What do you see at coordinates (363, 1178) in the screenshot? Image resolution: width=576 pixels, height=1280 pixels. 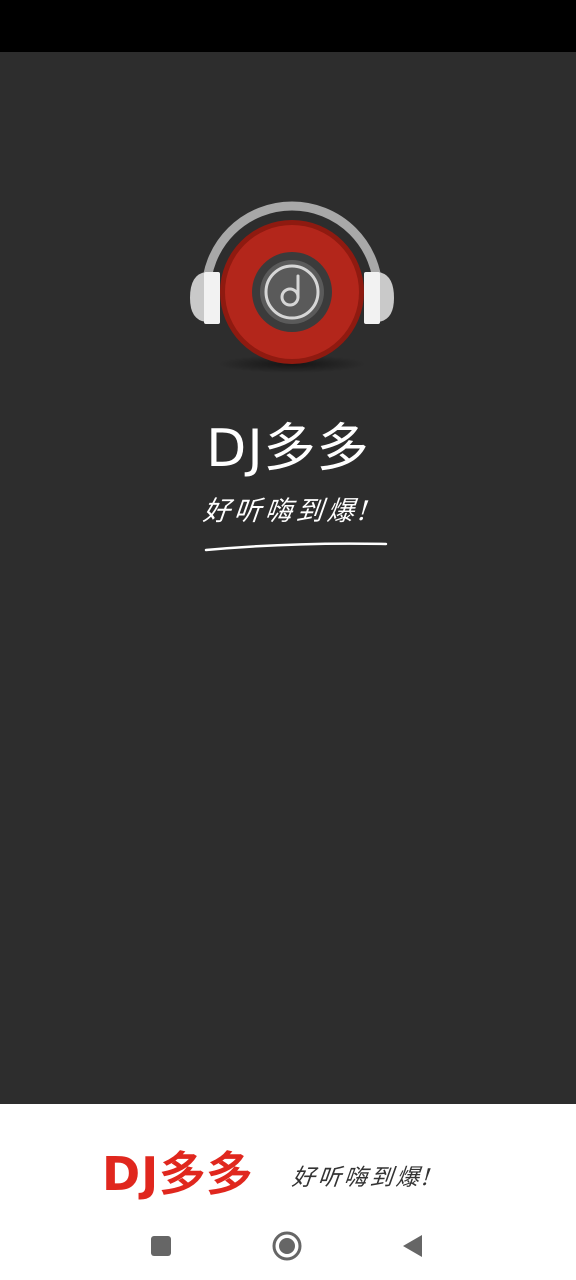 I see `brand-slogan: 好听嗨到爆!` at bounding box center [363, 1178].